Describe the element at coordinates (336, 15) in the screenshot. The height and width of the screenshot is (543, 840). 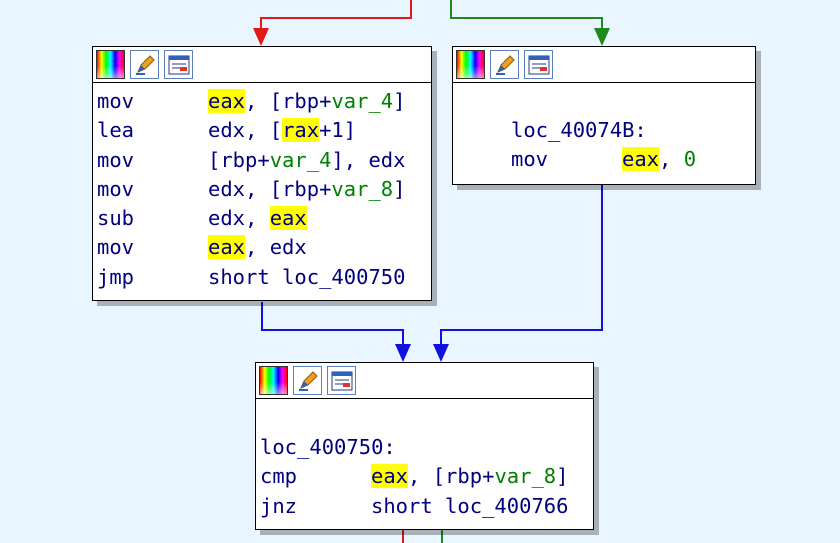
I see `edge-false` at that location.